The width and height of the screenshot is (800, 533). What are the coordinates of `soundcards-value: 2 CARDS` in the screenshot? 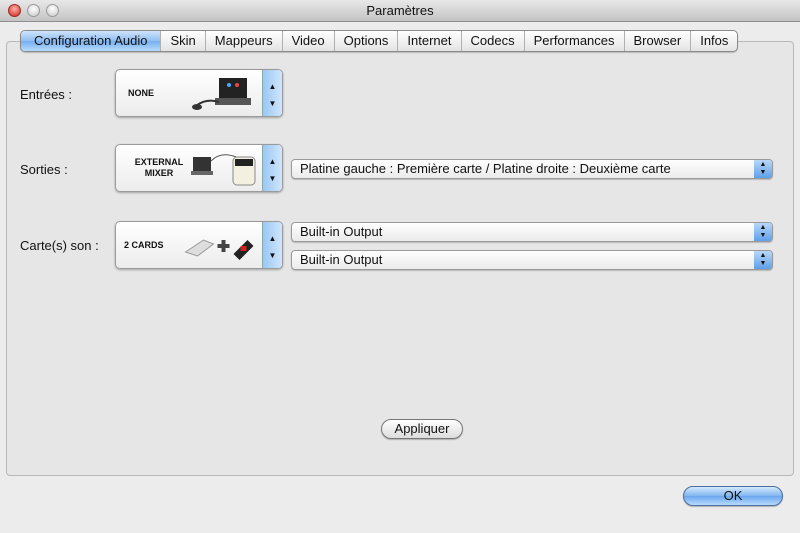 It's located at (144, 244).